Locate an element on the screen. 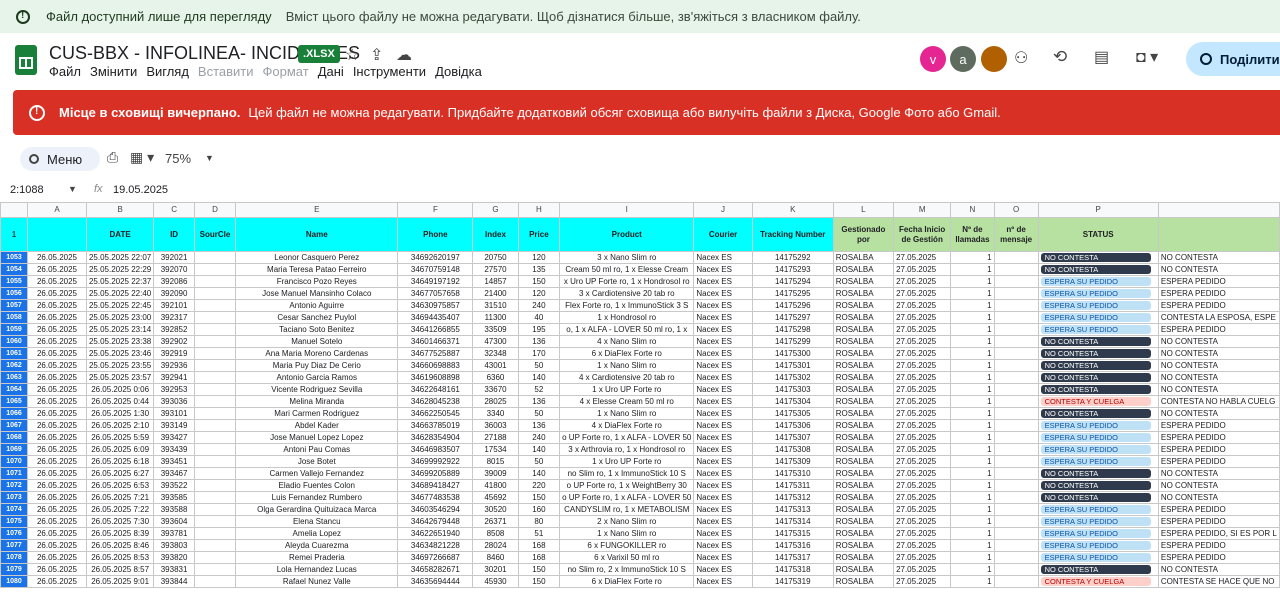 This screenshot has height=597, width=1280. row-header: 1079 is located at coordinates (14, 569).